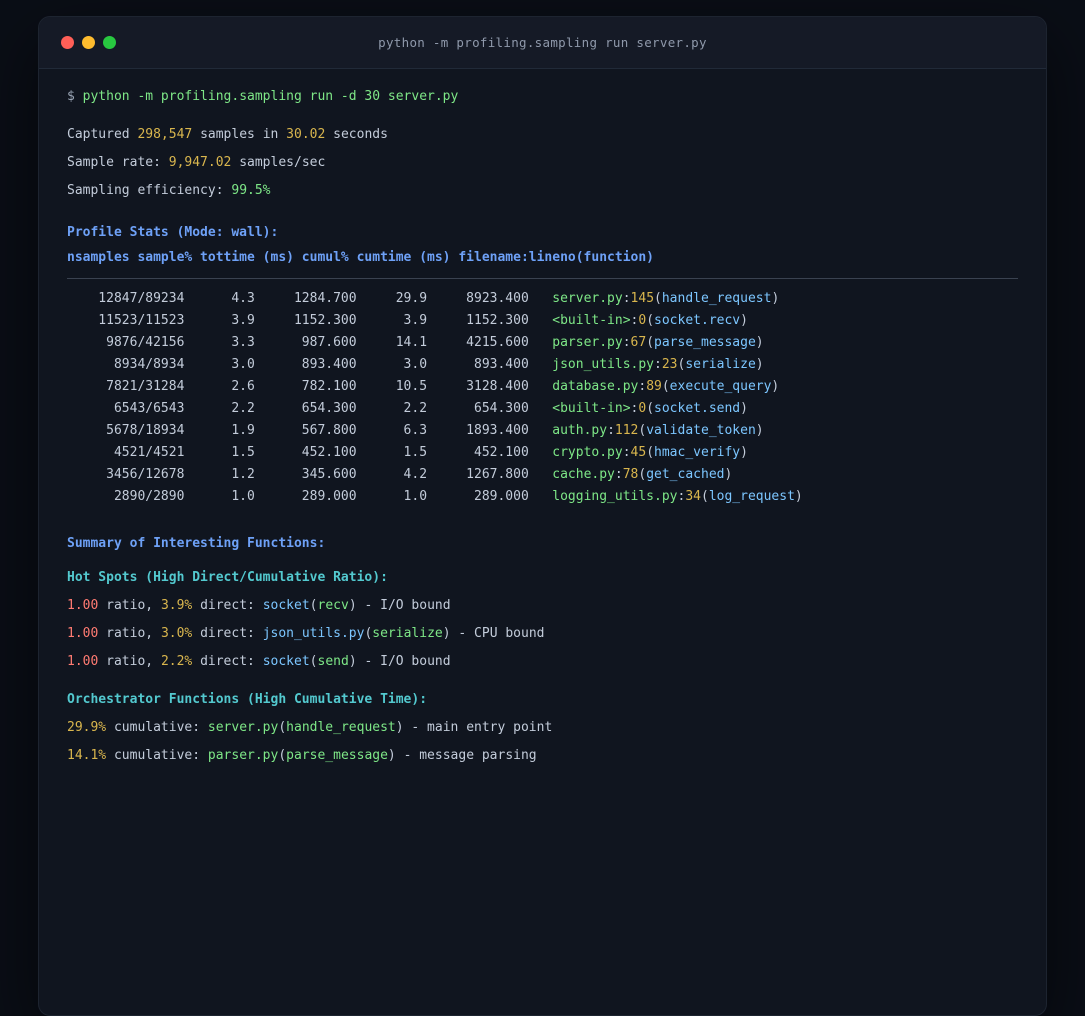 The width and height of the screenshot is (1085, 1016). I want to click on text-segment: 29.9%, so click(87, 727).